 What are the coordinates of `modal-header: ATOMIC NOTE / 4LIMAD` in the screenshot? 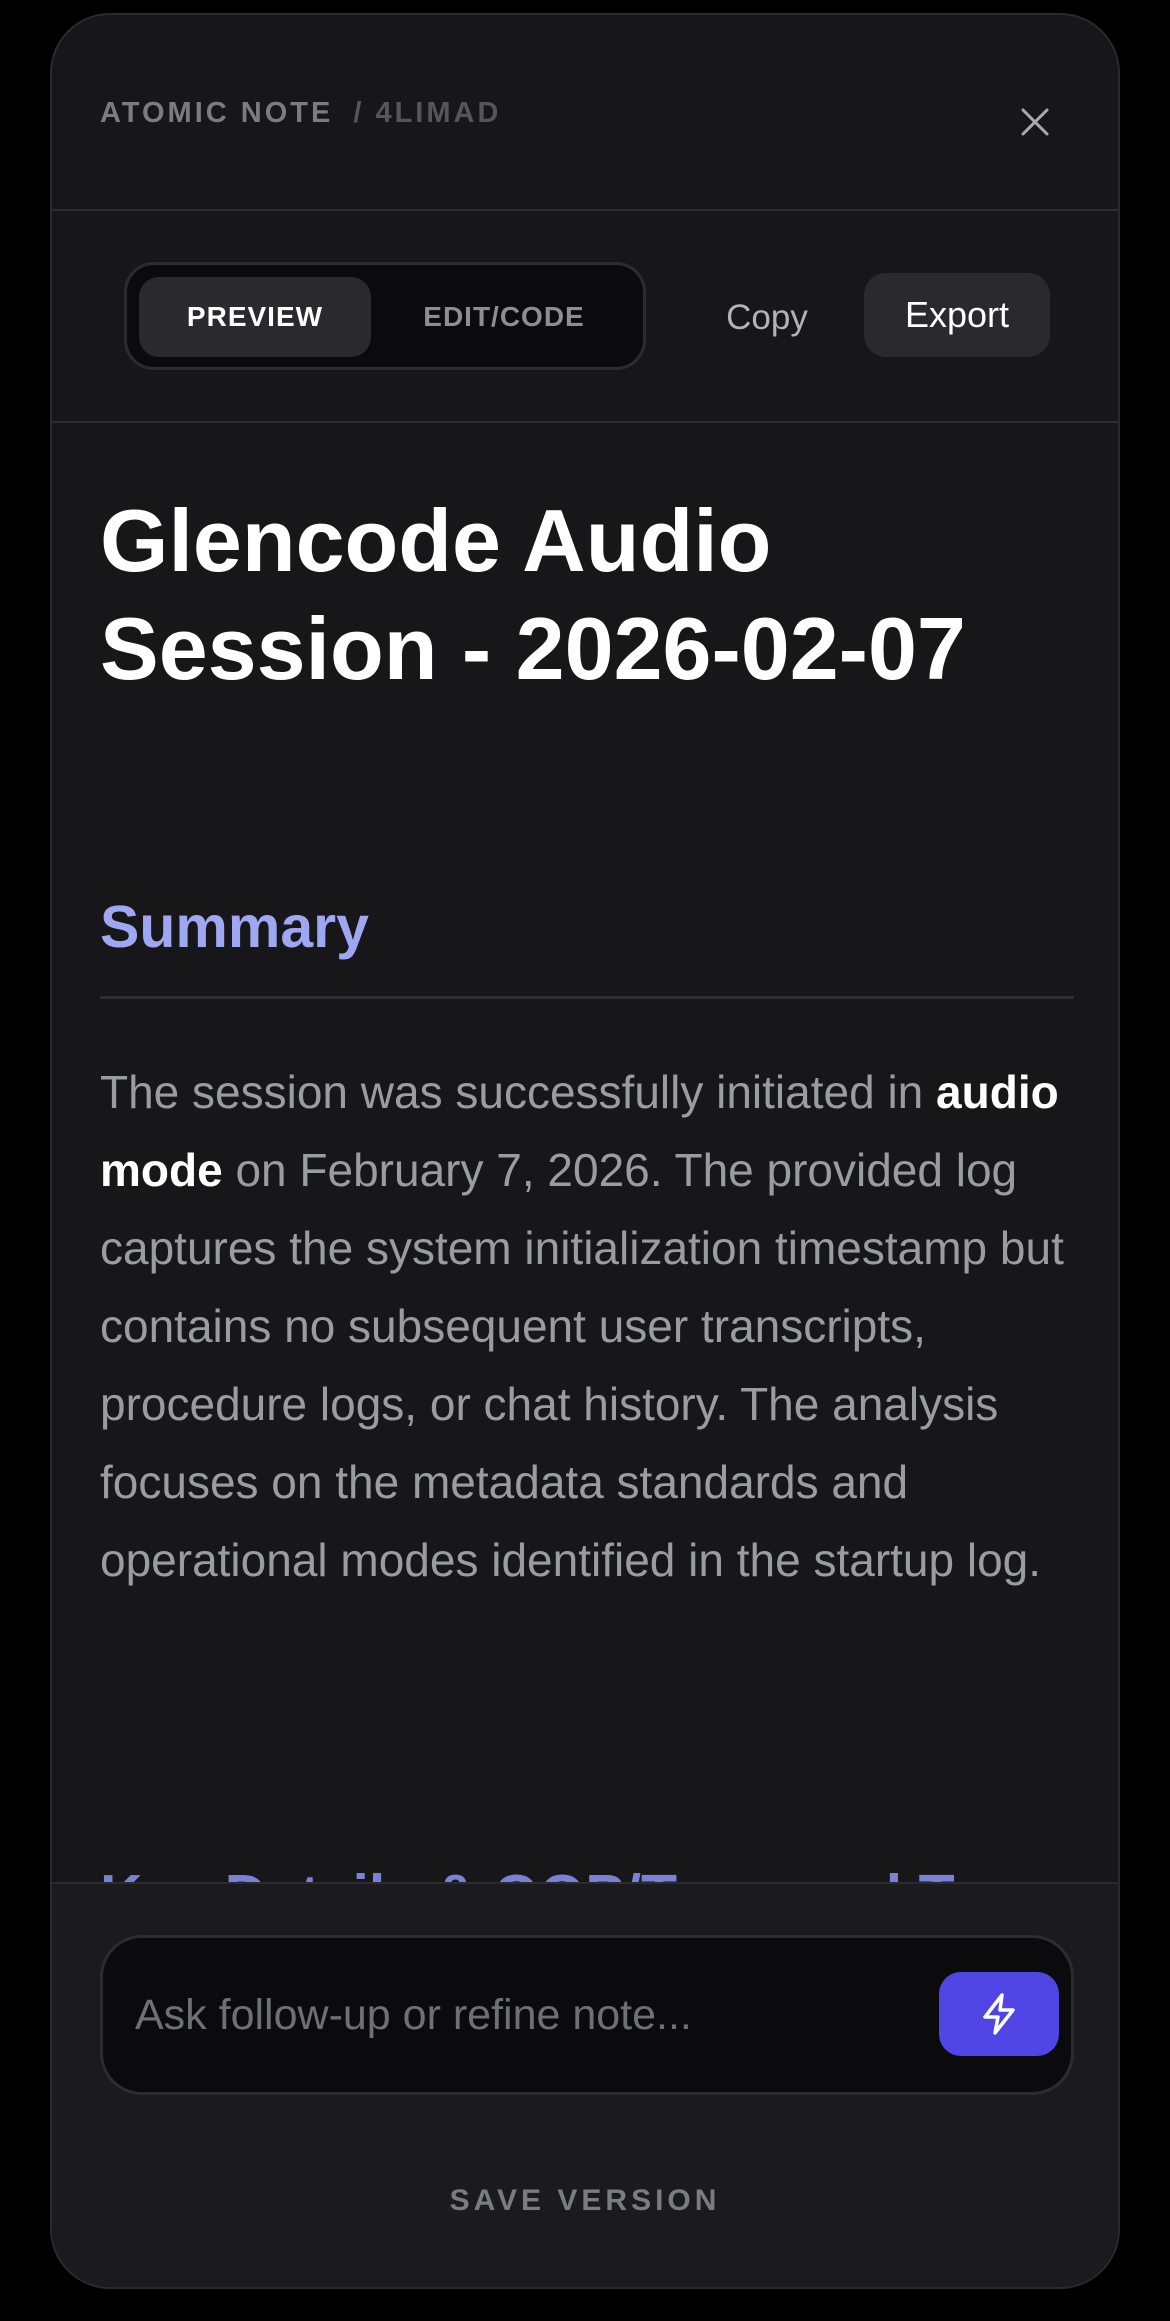 It's located at (585, 113).